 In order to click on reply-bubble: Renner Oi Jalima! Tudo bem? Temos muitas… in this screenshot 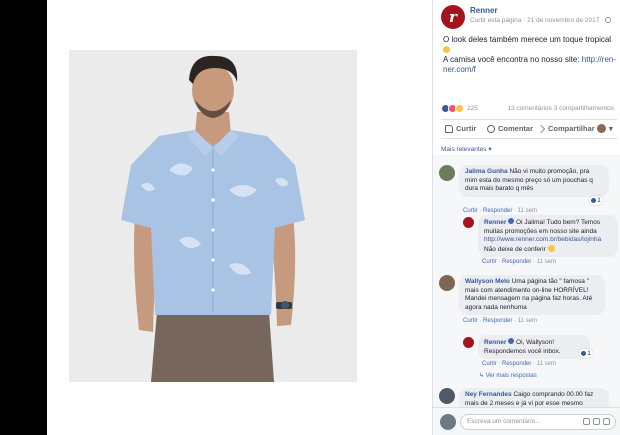, I will do `click(548, 236)`.